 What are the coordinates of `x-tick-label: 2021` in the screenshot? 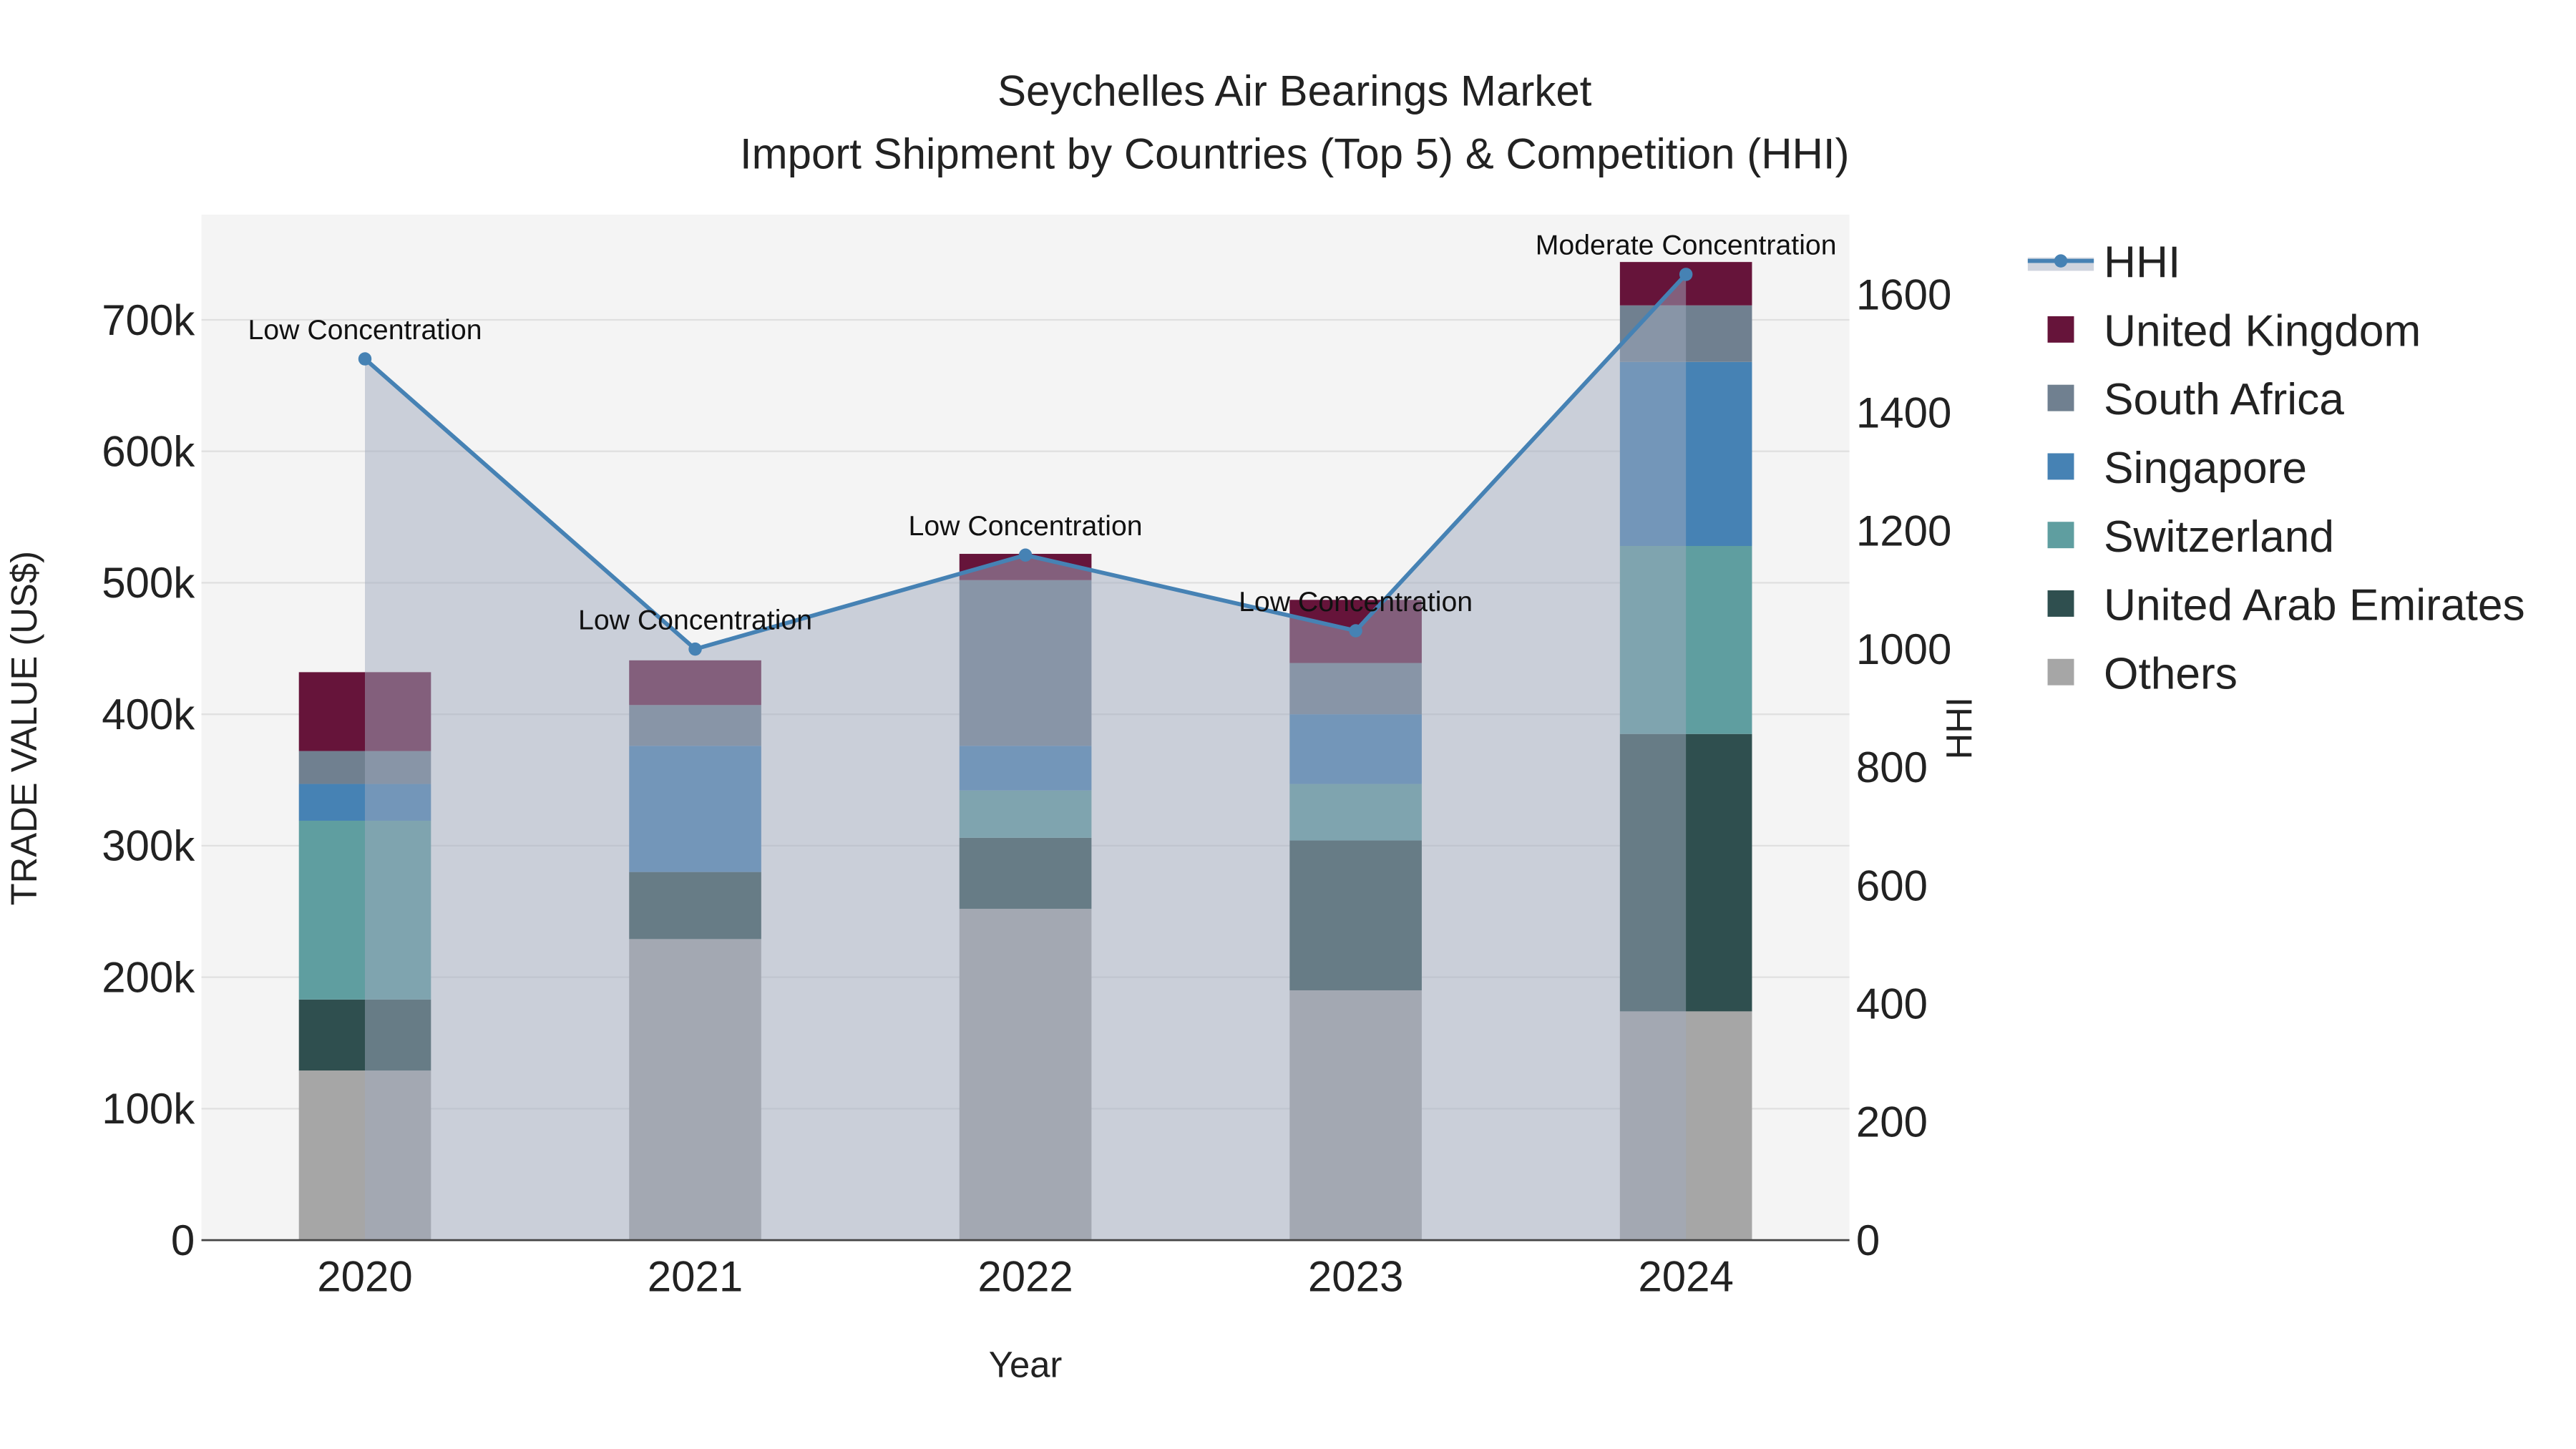 It's located at (695, 1277).